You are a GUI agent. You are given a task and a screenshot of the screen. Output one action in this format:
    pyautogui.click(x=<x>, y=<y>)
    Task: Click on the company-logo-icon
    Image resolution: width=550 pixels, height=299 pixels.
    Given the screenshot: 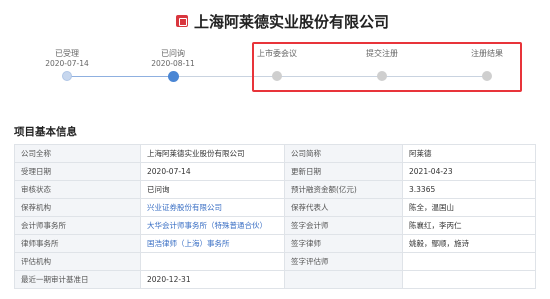 What is the action you would take?
    pyautogui.click(x=182, y=21)
    